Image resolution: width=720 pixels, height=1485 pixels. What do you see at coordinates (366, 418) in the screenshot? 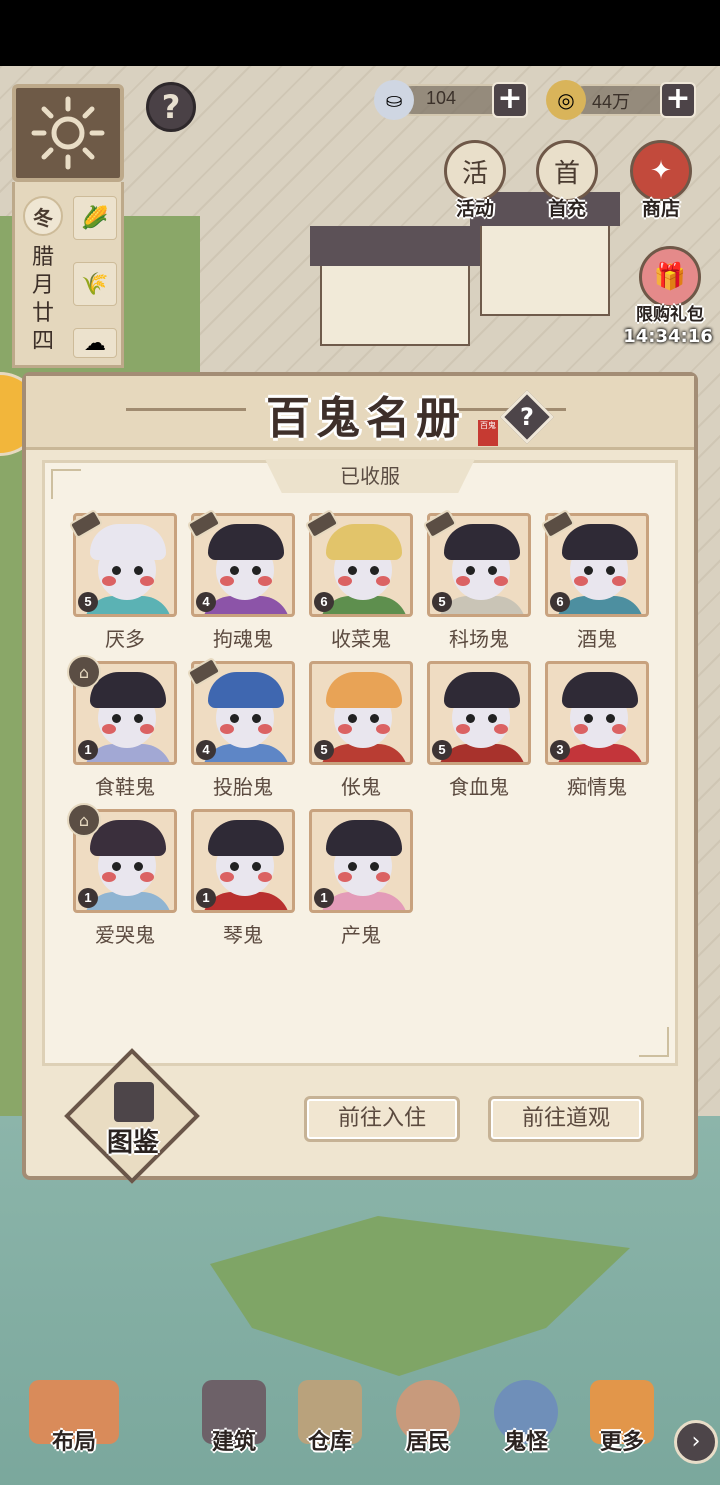
I see `modal-title: 百鬼名册` at bounding box center [366, 418].